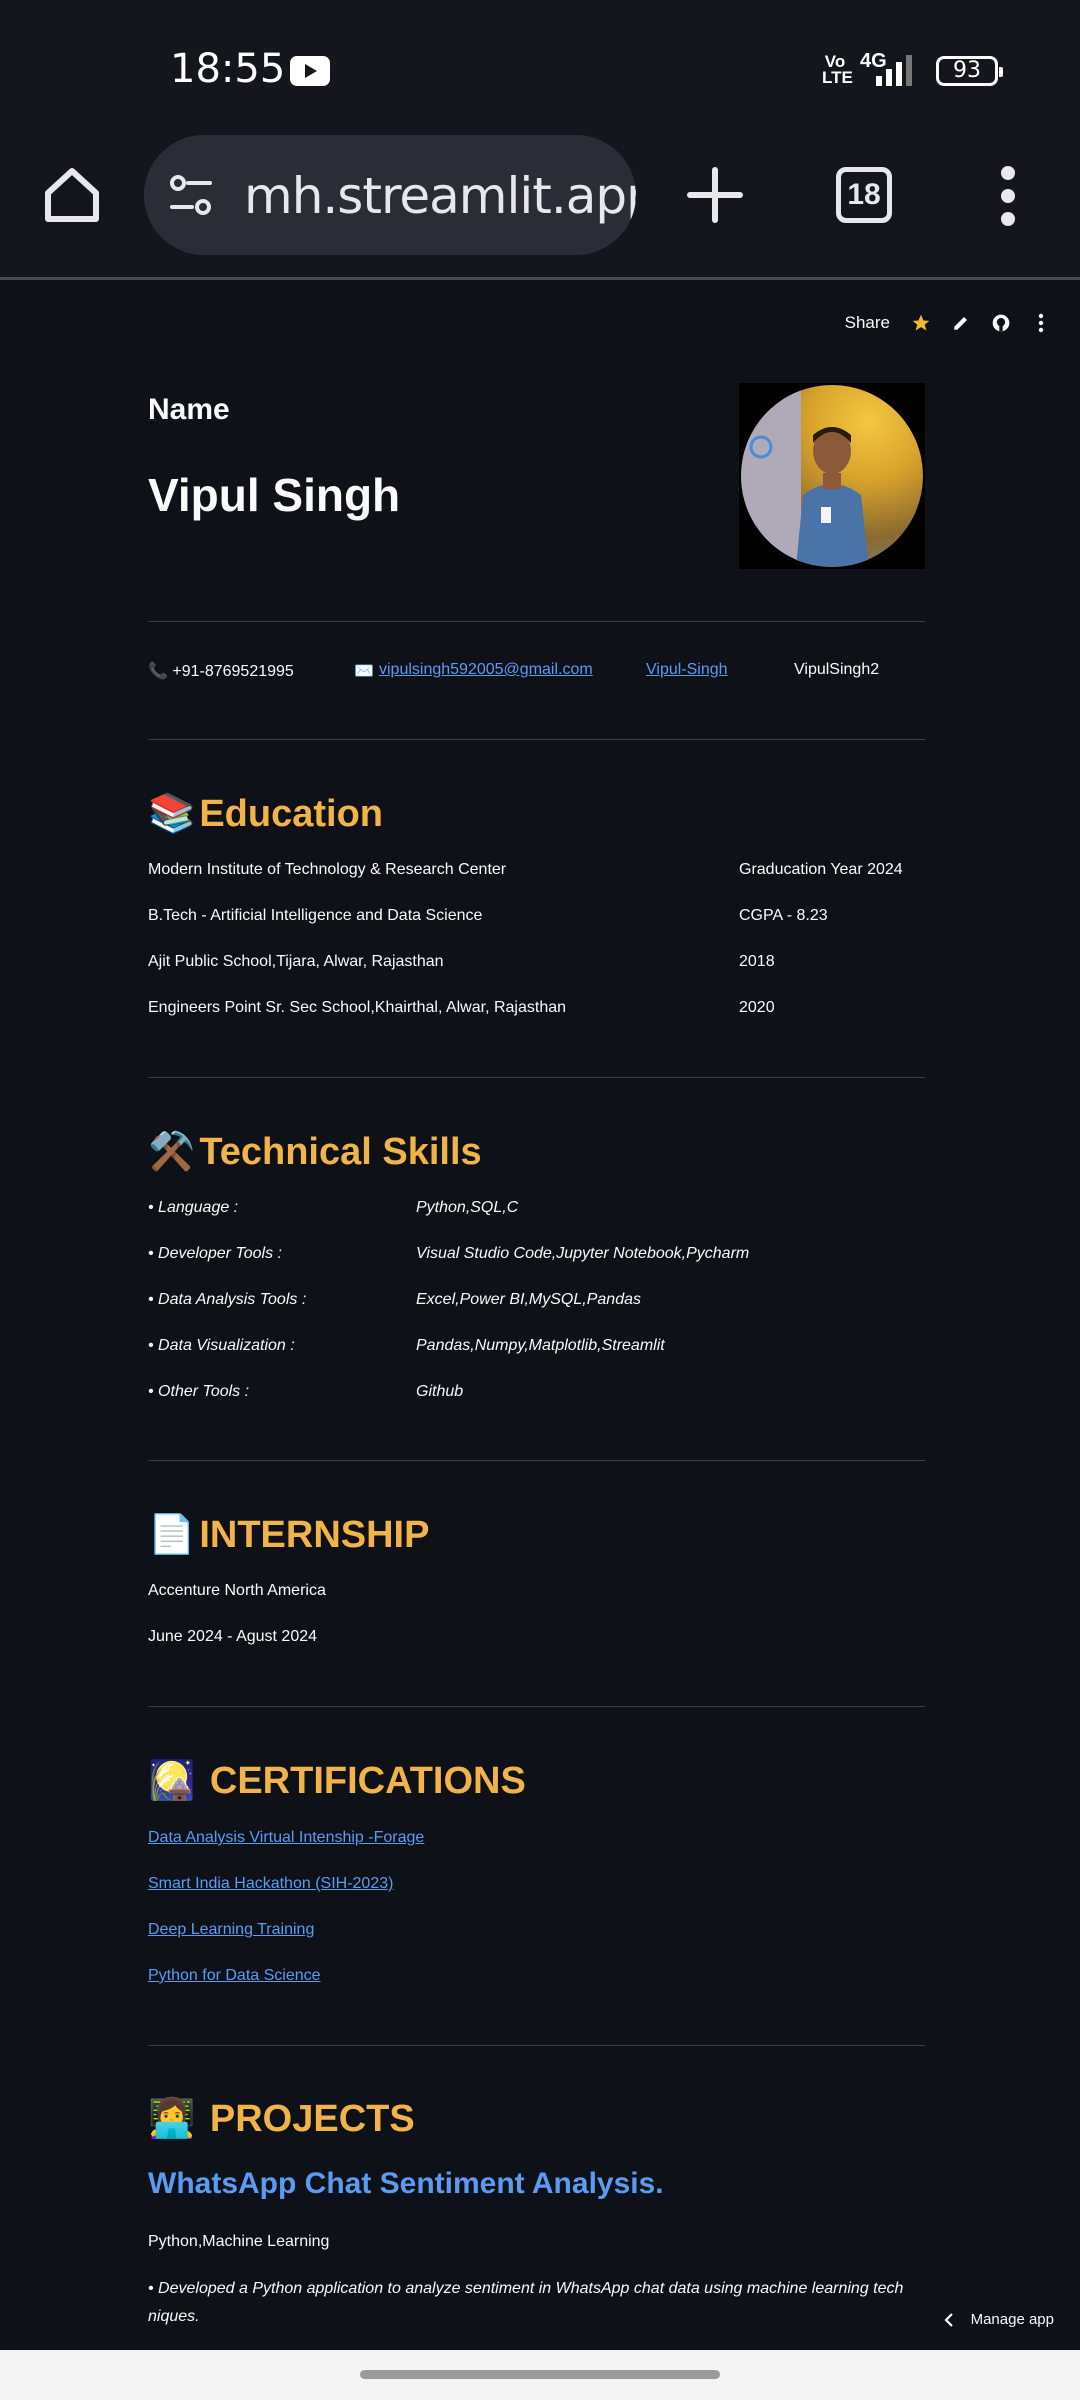  I want to click on gesture-navigation-bar, so click(540, 2375).